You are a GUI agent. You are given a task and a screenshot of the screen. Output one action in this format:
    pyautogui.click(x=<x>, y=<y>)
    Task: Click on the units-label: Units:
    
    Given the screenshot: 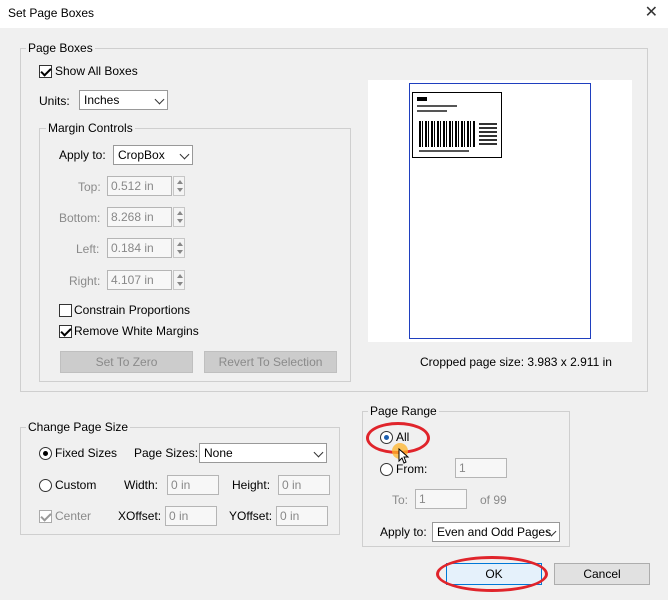 What is the action you would take?
    pyautogui.click(x=54, y=101)
    